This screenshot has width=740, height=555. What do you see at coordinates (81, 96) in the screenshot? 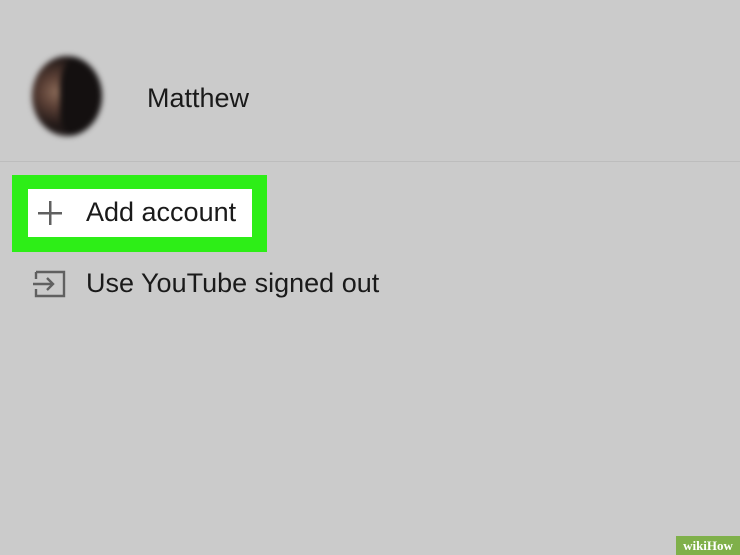
I see `avatar-hair` at bounding box center [81, 96].